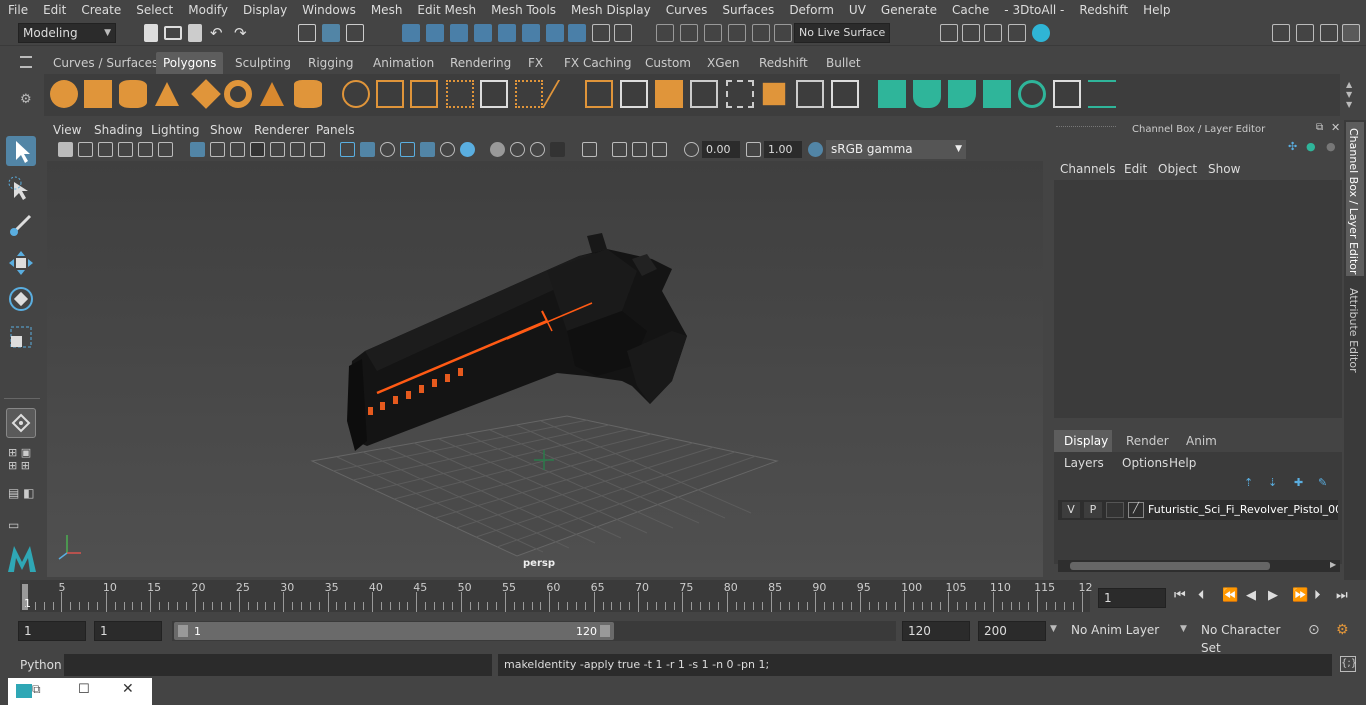 This screenshot has width=1366, height=705. Describe the element at coordinates (36, 689) in the screenshot. I see `restore-icon: ⧉` at that location.